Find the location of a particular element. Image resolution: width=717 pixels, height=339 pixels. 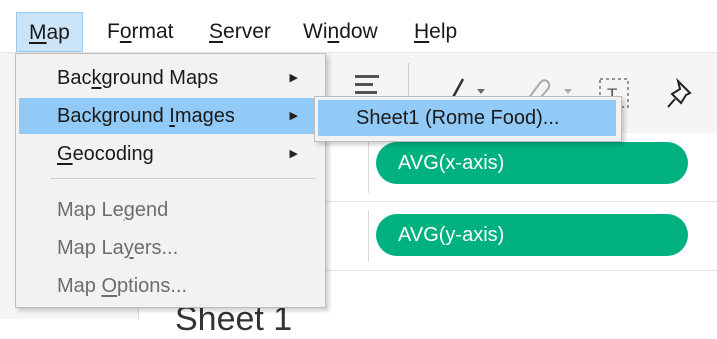

menu-separator is located at coordinates (183, 178).